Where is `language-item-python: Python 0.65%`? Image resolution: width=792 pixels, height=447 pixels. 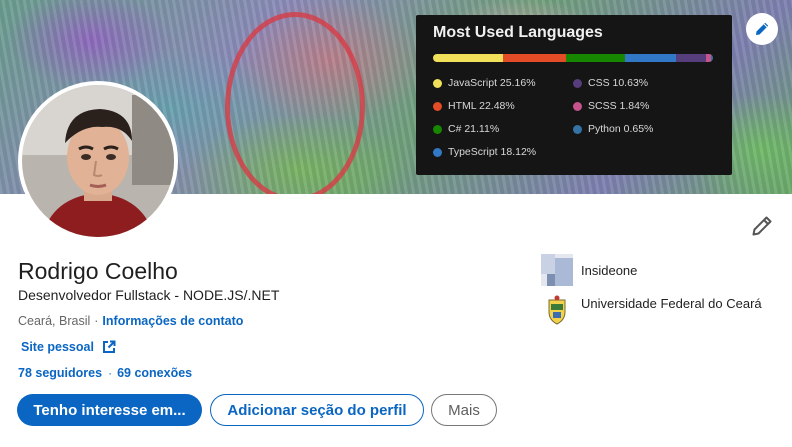
language-item-python: Python 0.65% is located at coordinates (643, 129).